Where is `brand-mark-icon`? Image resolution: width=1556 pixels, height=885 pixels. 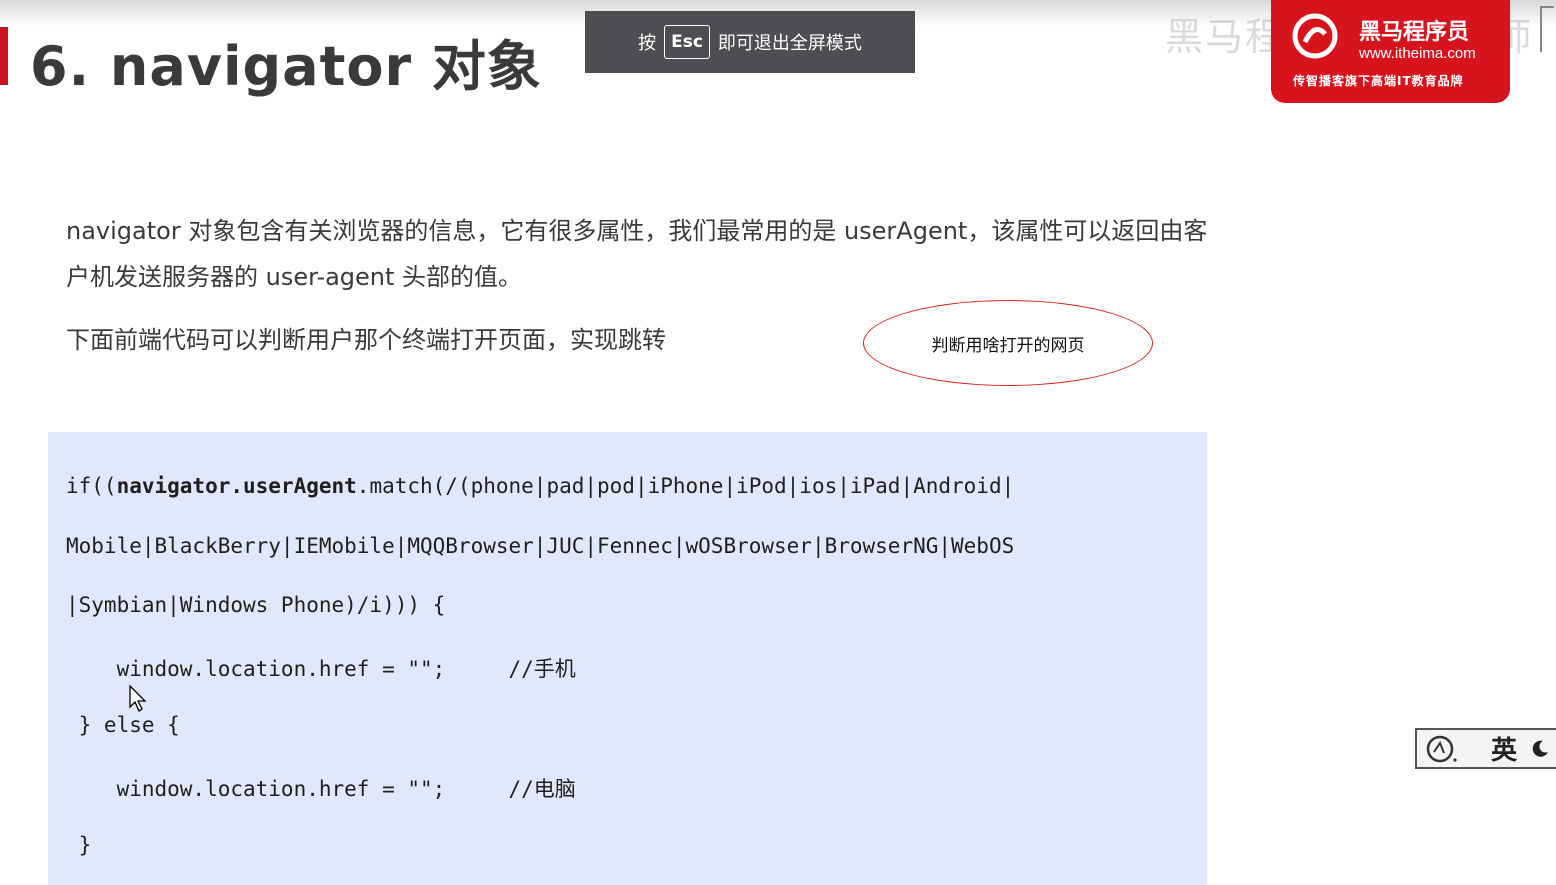
brand-mark-icon is located at coordinates (1315, 36).